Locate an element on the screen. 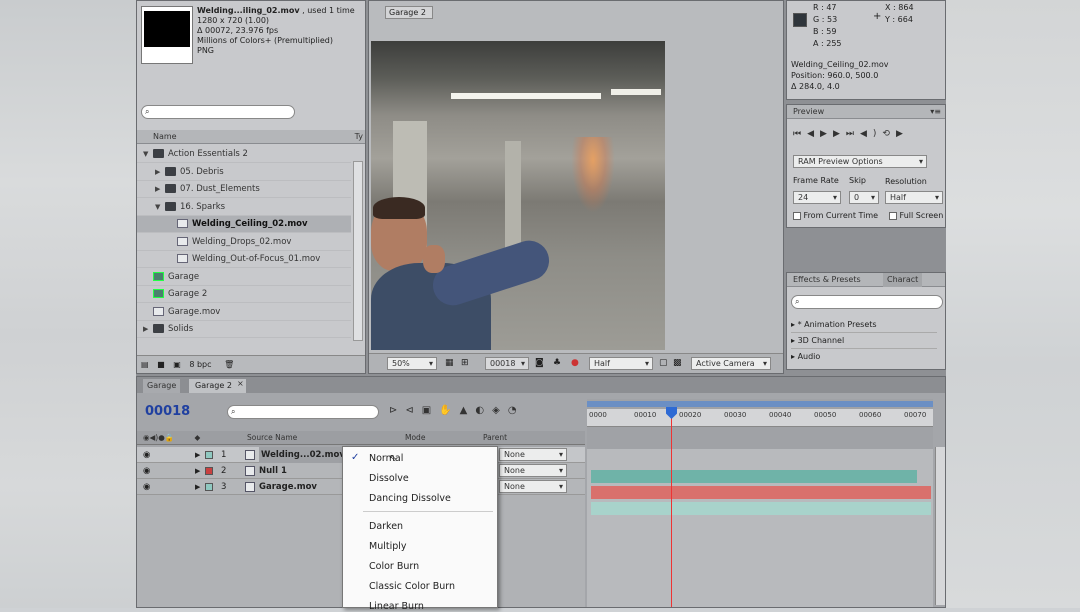 Image resolution: width=1080 pixels, height=612 pixels. project-search-input: ⌕ is located at coordinates (218, 112).